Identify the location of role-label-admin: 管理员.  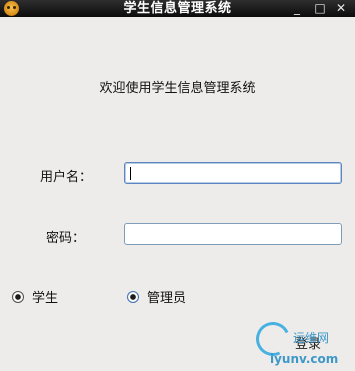
(167, 298).